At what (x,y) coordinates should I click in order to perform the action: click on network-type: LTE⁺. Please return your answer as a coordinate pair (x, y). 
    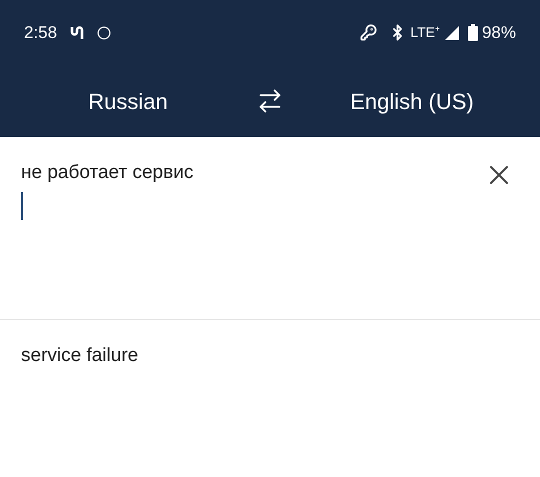
    Looking at the image, I should click on (425, 32).